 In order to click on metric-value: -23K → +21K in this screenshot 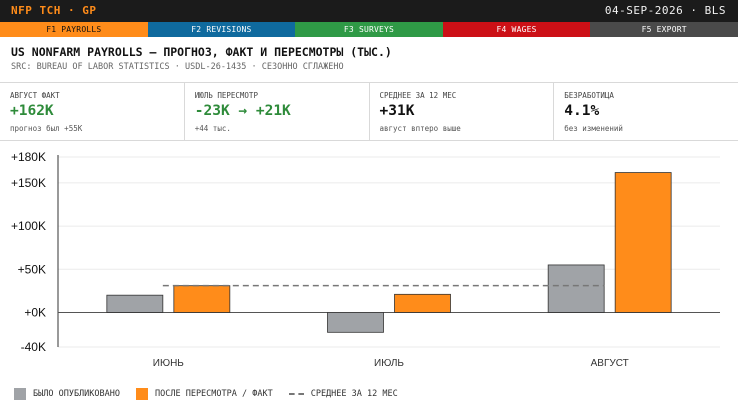, I will do `click(242, 111)`.